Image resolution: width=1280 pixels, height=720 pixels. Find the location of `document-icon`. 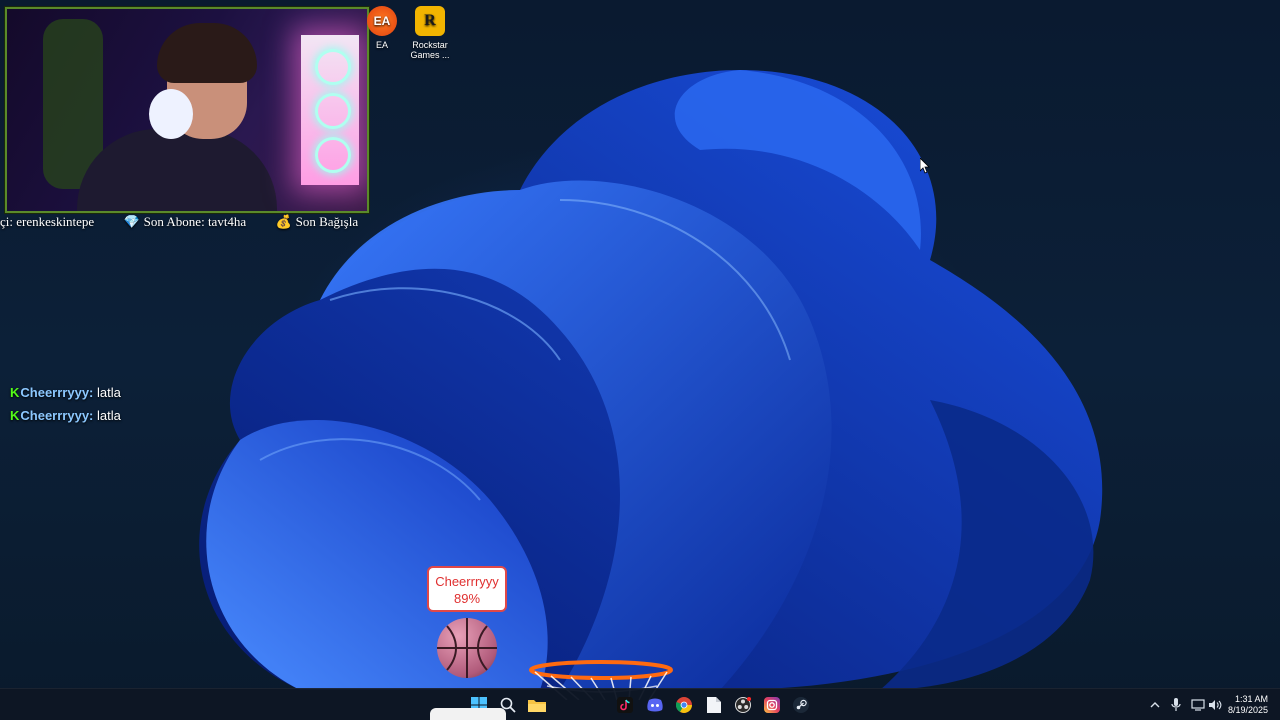

document-icon is located at coordinates (714, 705).